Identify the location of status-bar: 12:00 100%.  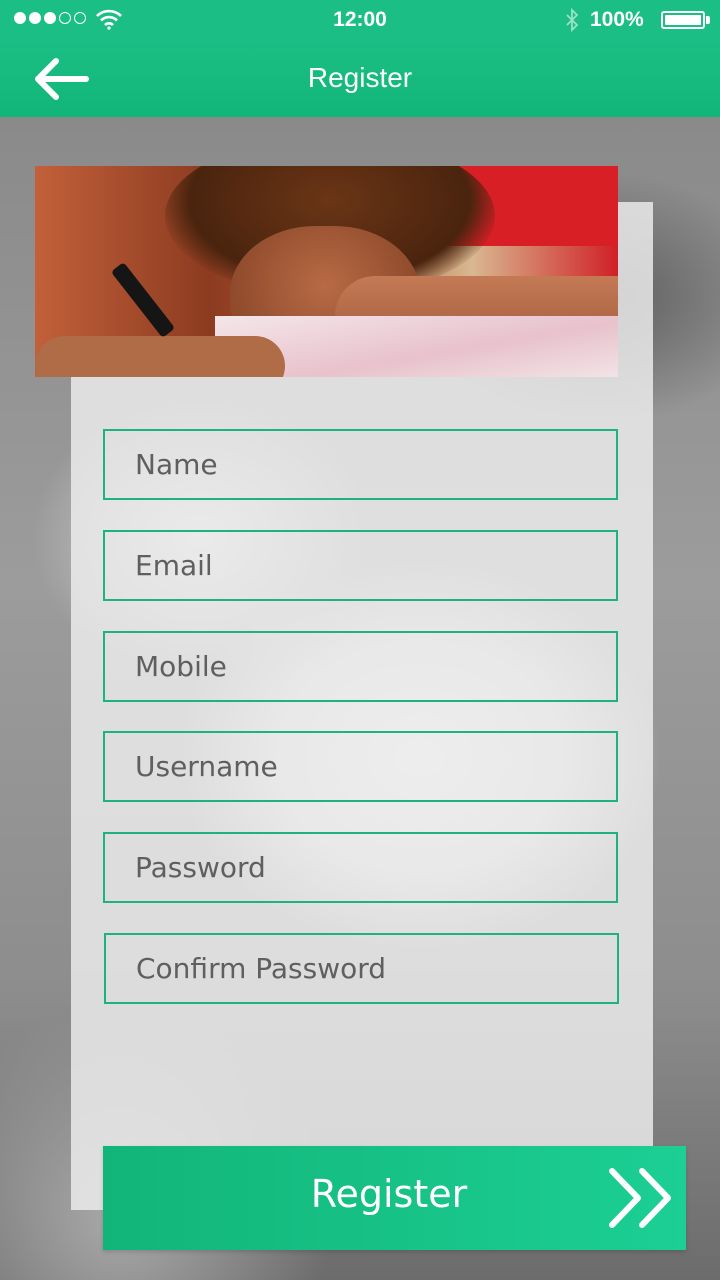
(360, 20).